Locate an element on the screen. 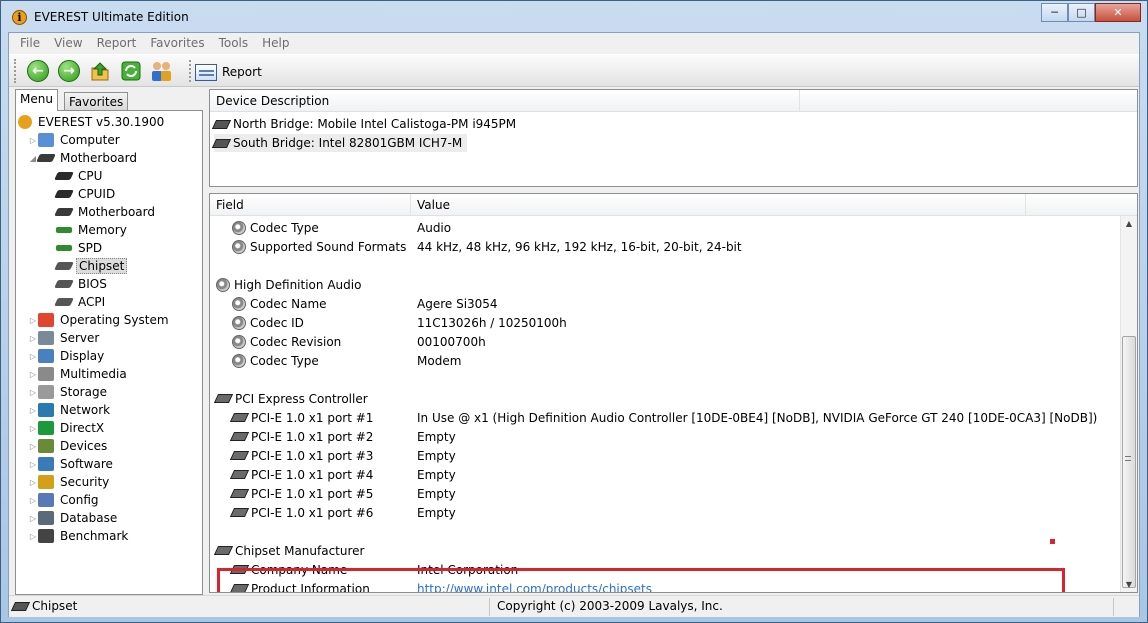 The image size is (1148, 623). menu-report: Report is located at coordinates (117, 43).